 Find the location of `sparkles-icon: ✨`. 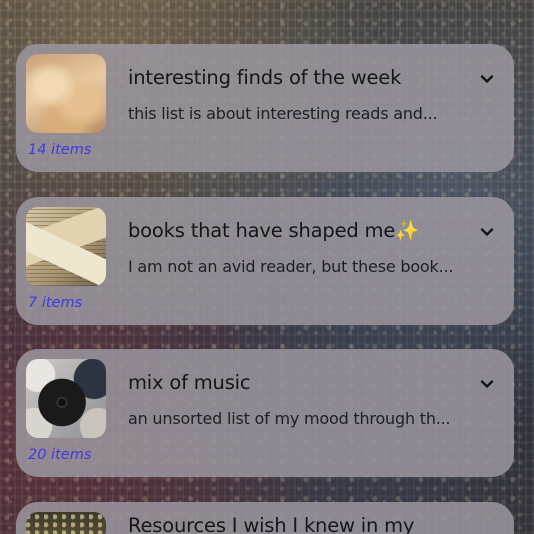

sparkles-icon: ✨ is located at coordinates (407, 230).